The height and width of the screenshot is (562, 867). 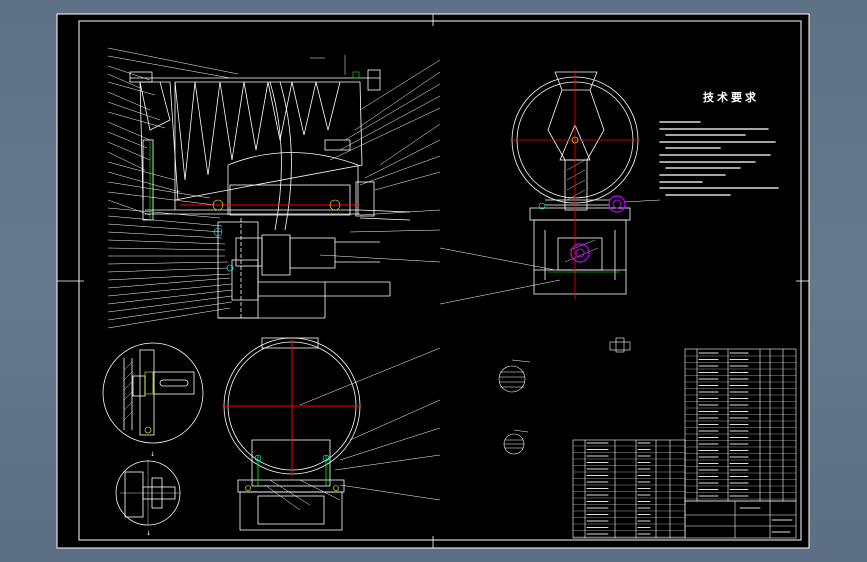 What do you see at coordinates (148, 533) in the screenshot?
I see `detail-arrow-mark-2: ↓` at bounding box center [148, 533].